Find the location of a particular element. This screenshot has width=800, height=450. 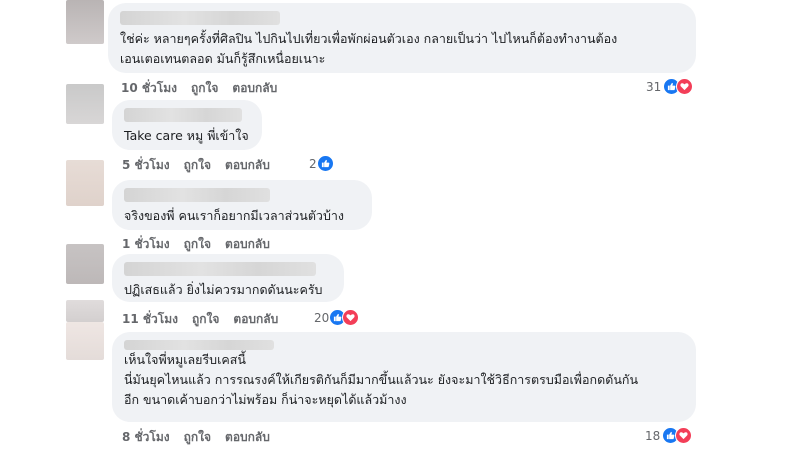

reaction-count: 18 is located at coordinates (653, 435).